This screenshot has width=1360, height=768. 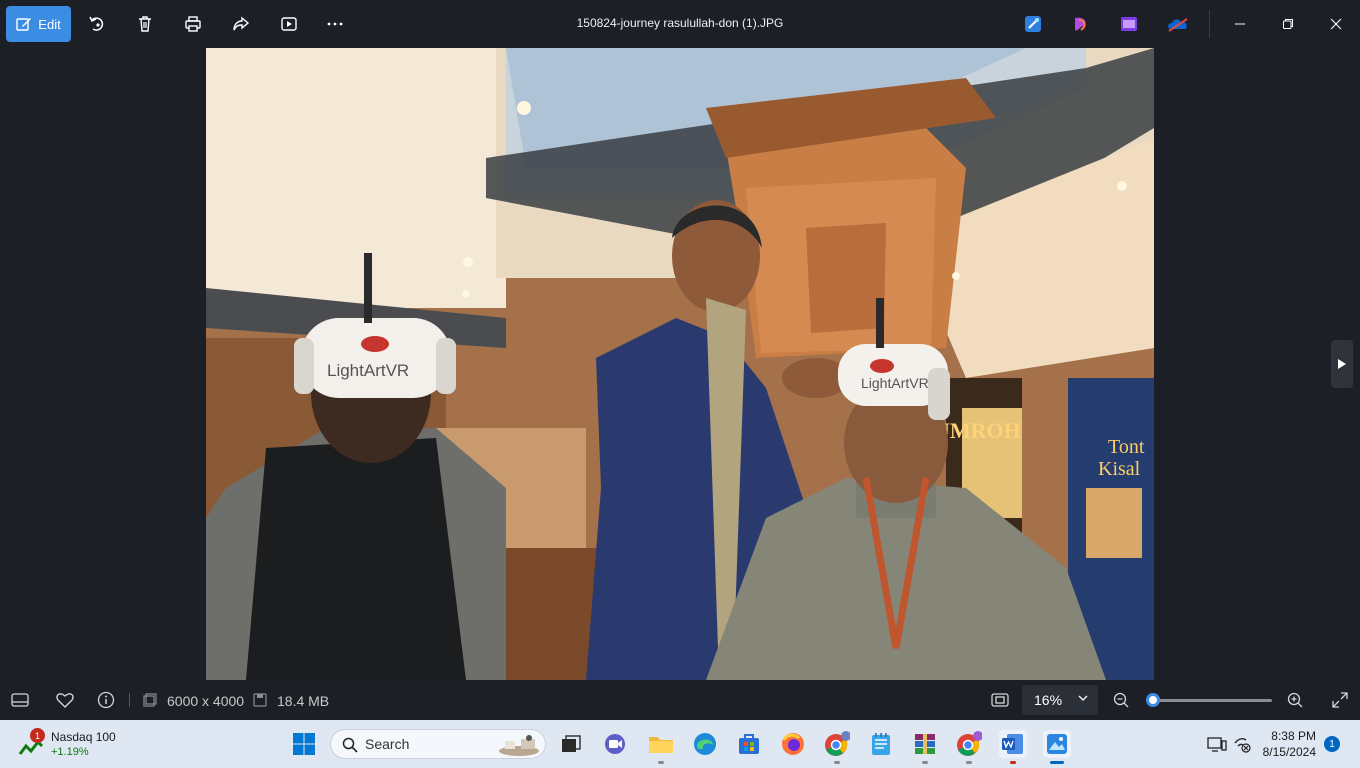 I want to click on windows-icon, so click(x=304, y=744).